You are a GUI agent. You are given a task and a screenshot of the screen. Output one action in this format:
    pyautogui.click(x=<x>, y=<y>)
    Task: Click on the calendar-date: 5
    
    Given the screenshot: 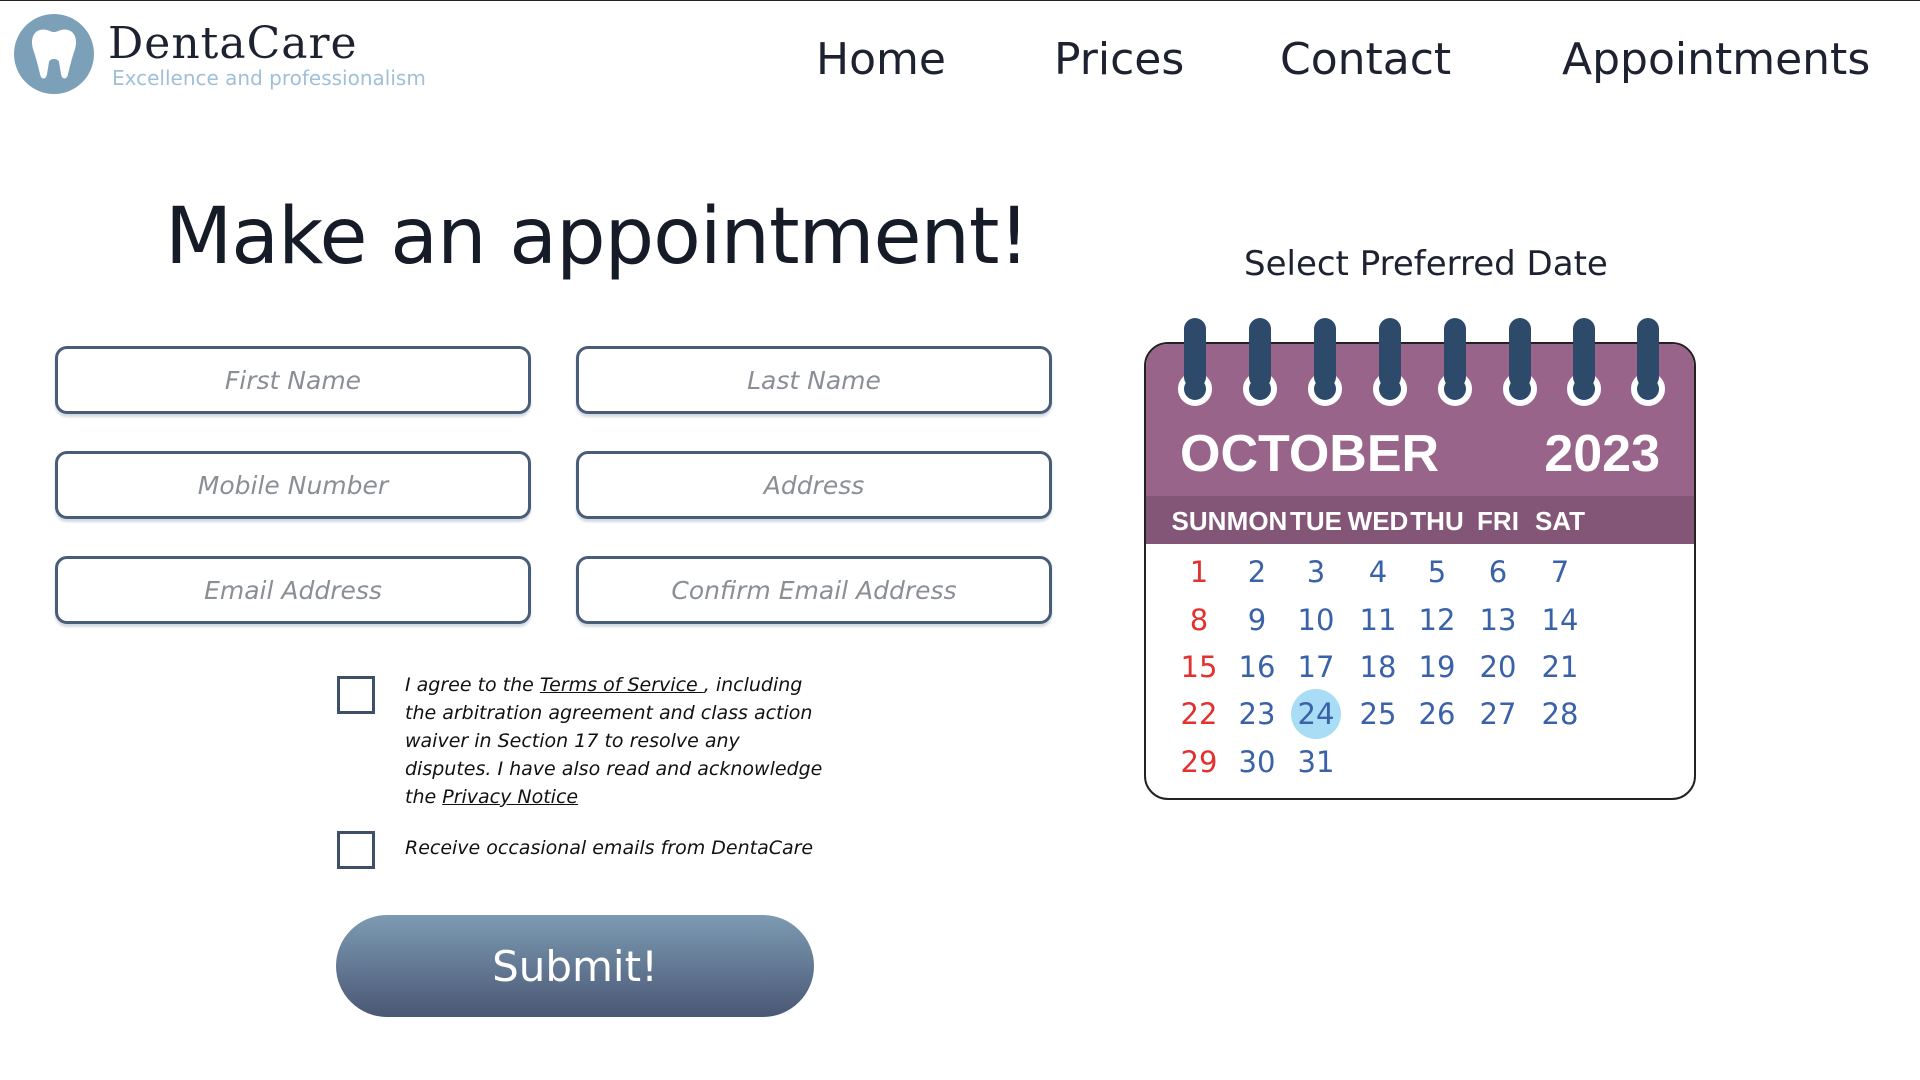 What is the action you would take?
    pyautogui.click(x=1437, y=572)
    